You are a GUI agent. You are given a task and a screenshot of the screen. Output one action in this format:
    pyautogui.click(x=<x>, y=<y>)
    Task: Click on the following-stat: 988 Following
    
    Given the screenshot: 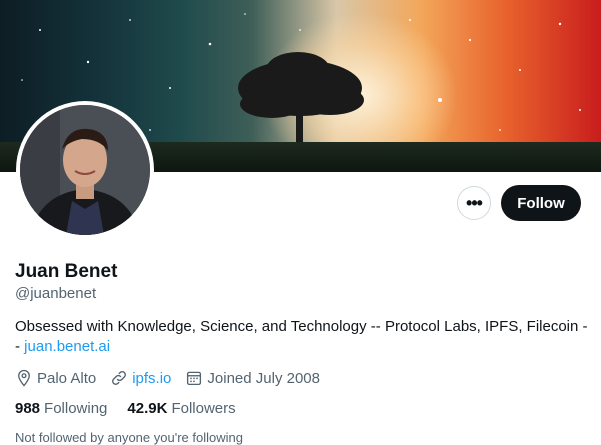 What is the action you would take?
    pyautogui.click(x=61, y=408)
    